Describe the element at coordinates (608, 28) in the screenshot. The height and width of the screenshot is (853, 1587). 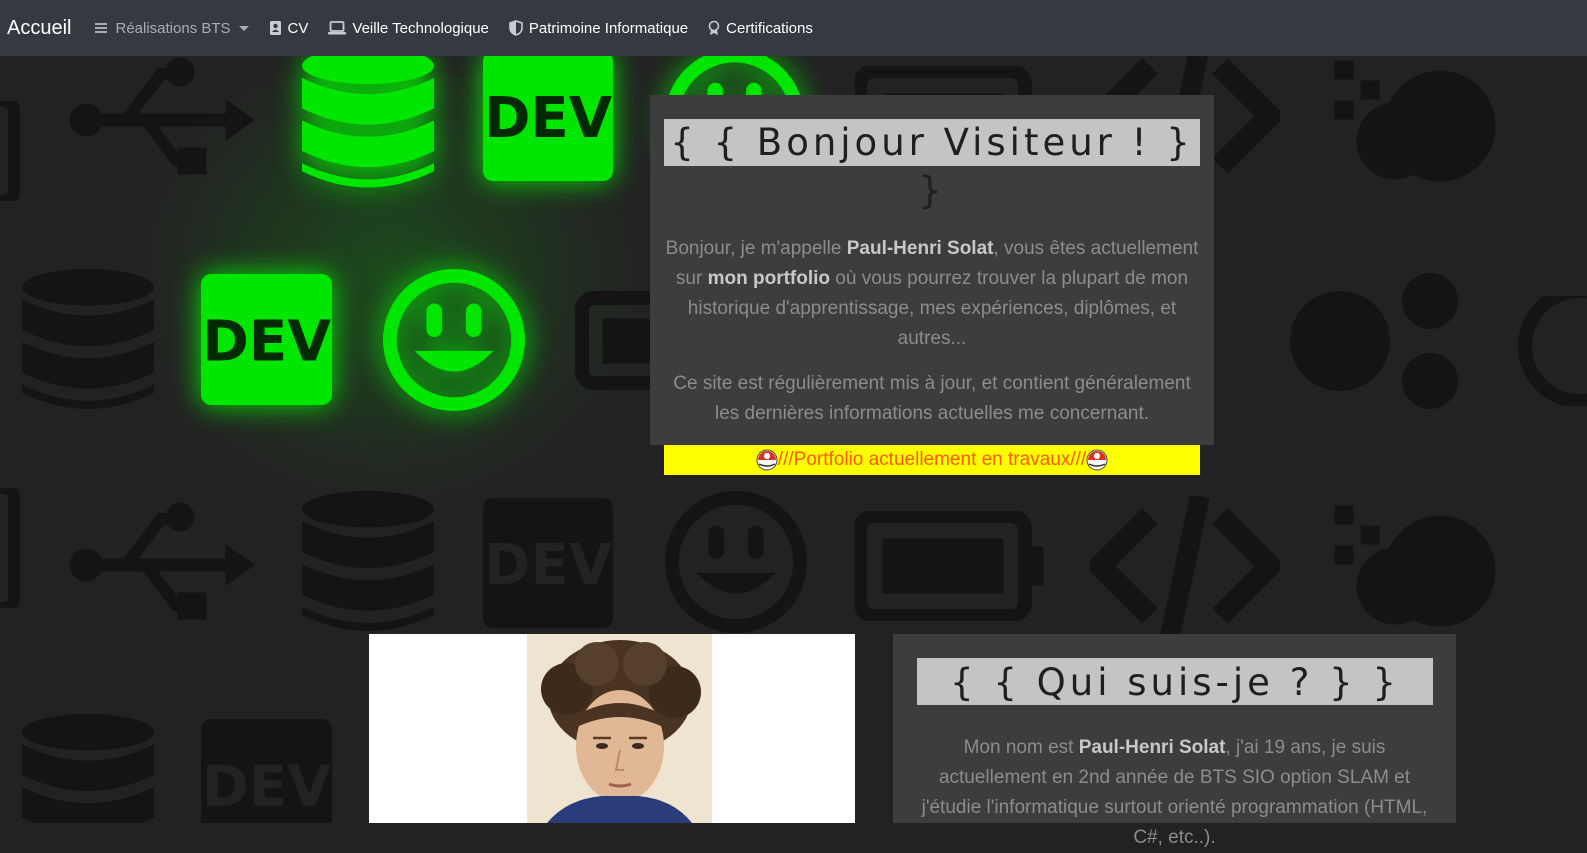
I see `nav-patrimoine-label: Patrimoine Informatique` at that location.